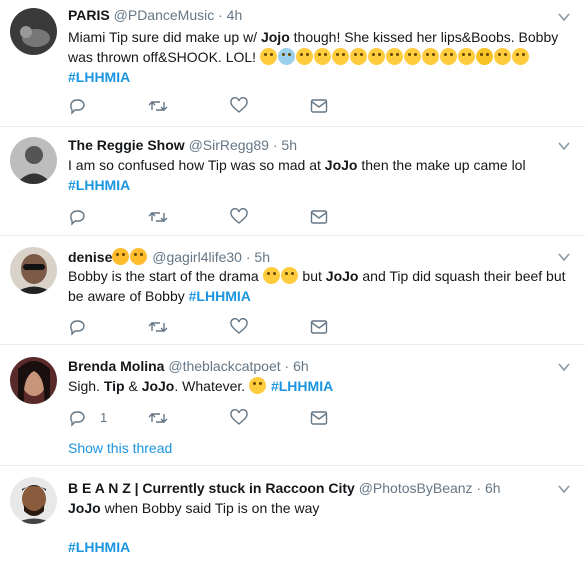  Describe the element at coordinates (229, 145) in the screenshot. I see `user-handle: @SirRegg89` at that location.